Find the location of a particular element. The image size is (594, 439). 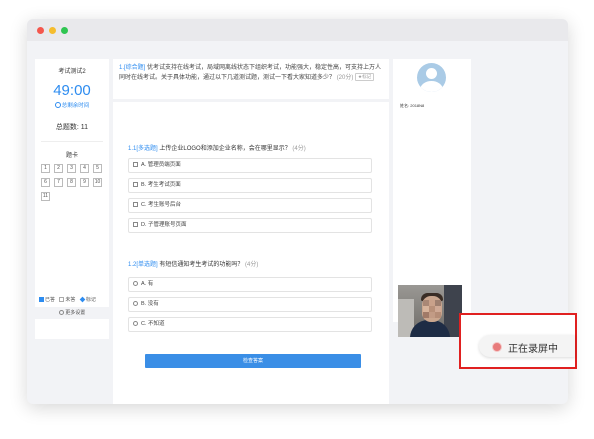

candidate-name: 姓名: 2018N8 is located at coordinates (412, 106).